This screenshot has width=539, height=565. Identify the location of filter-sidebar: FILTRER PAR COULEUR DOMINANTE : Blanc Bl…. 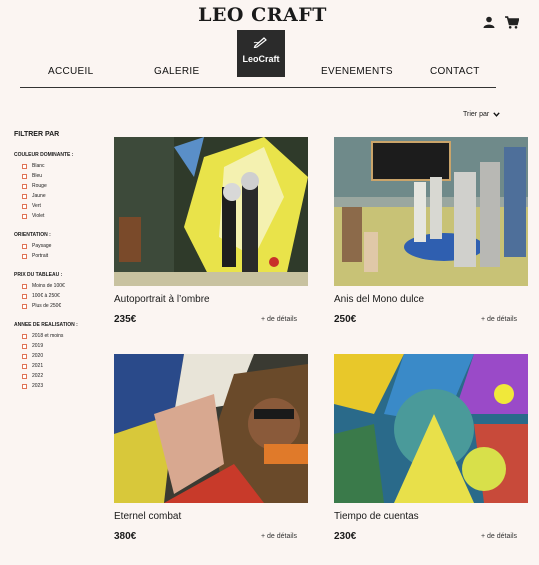
(61, 266).